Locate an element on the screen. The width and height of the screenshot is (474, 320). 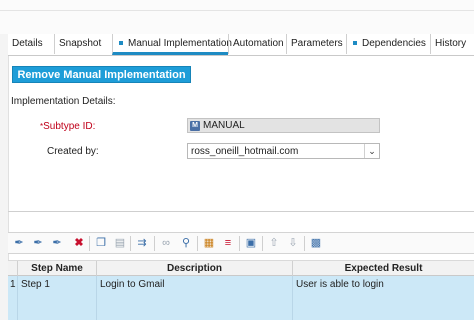
created-by-label: Created by: is located at coordinates (73, 151).